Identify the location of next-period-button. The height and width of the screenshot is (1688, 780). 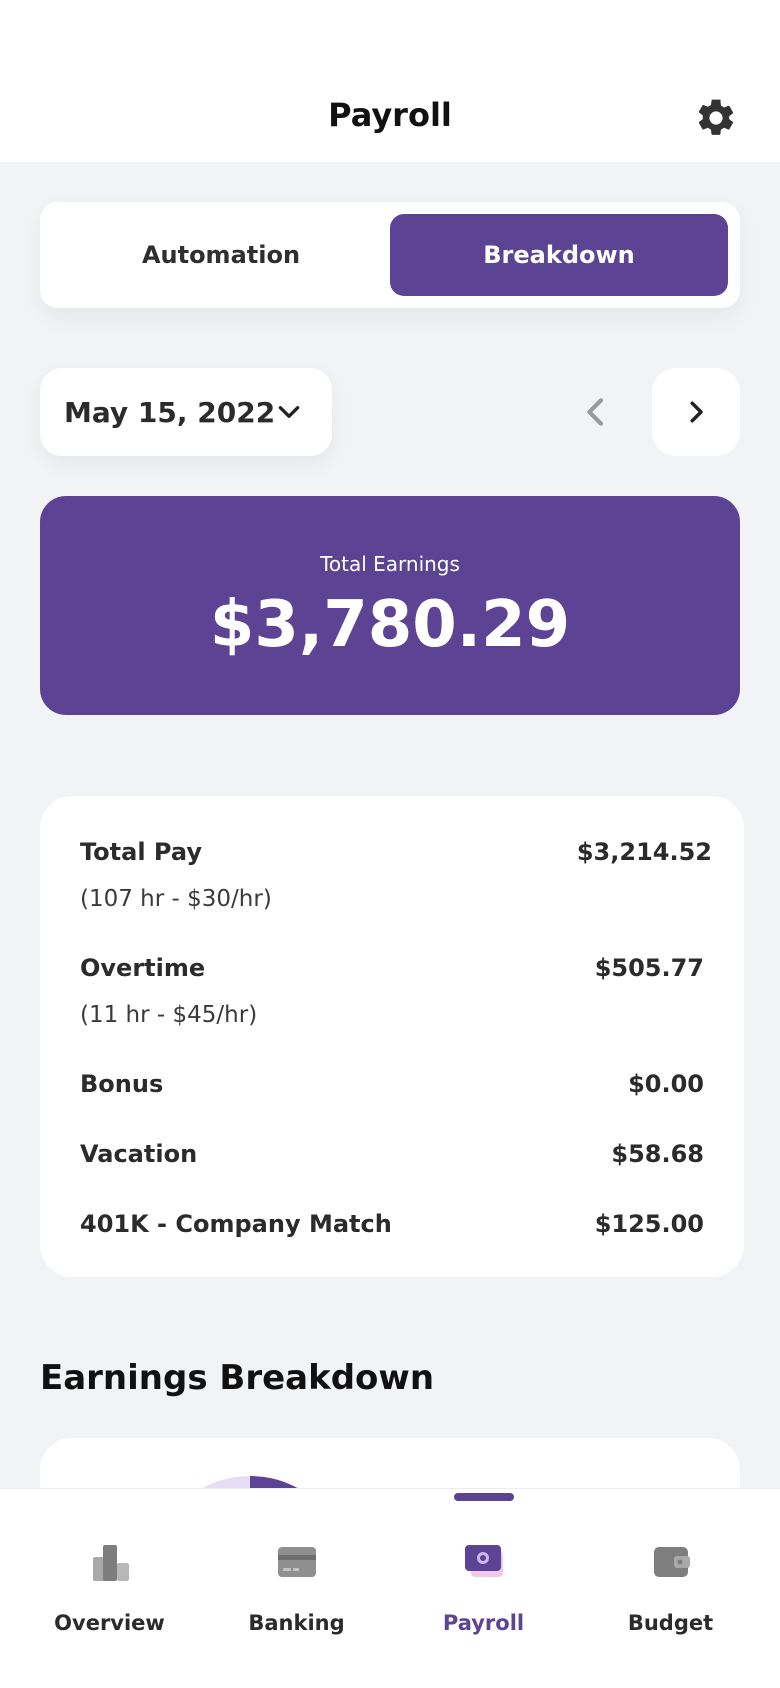
(696, 412).